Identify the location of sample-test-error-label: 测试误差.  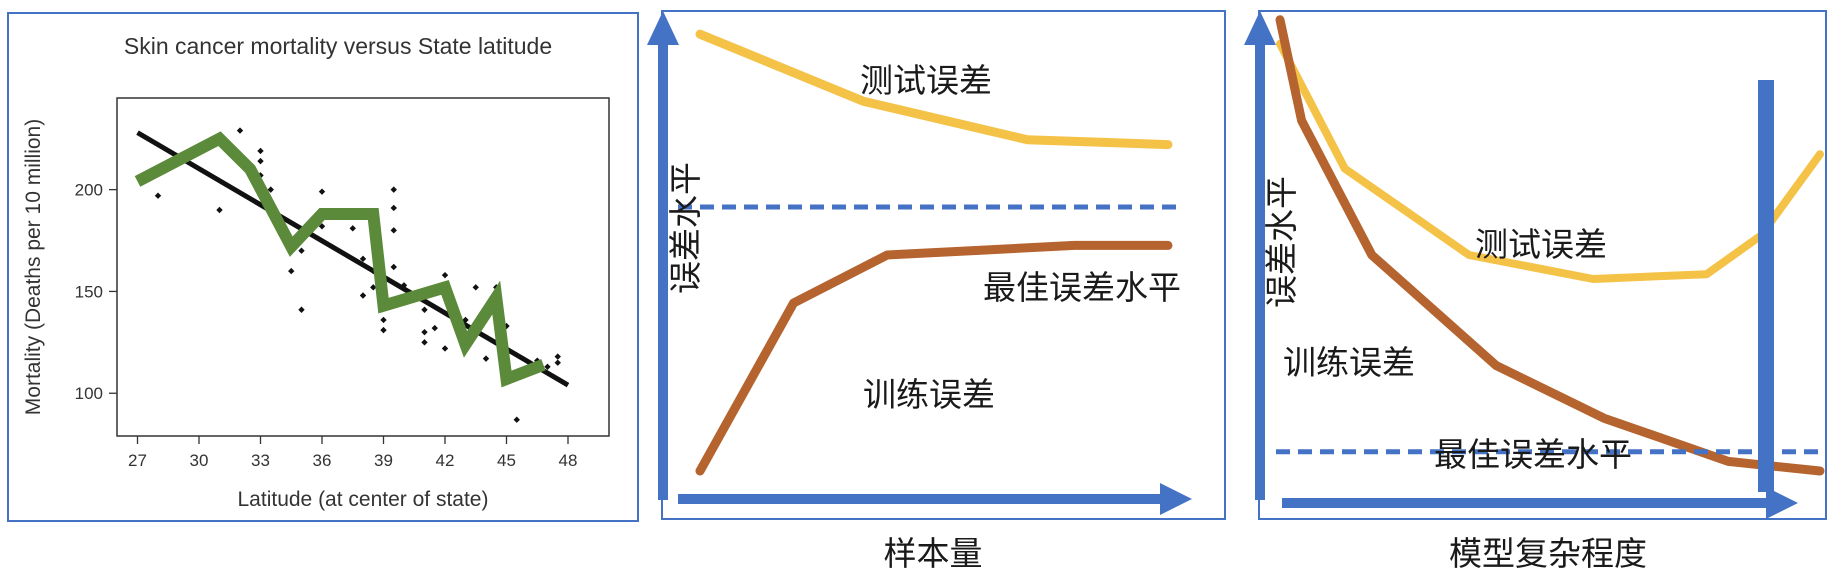
(926, 80).